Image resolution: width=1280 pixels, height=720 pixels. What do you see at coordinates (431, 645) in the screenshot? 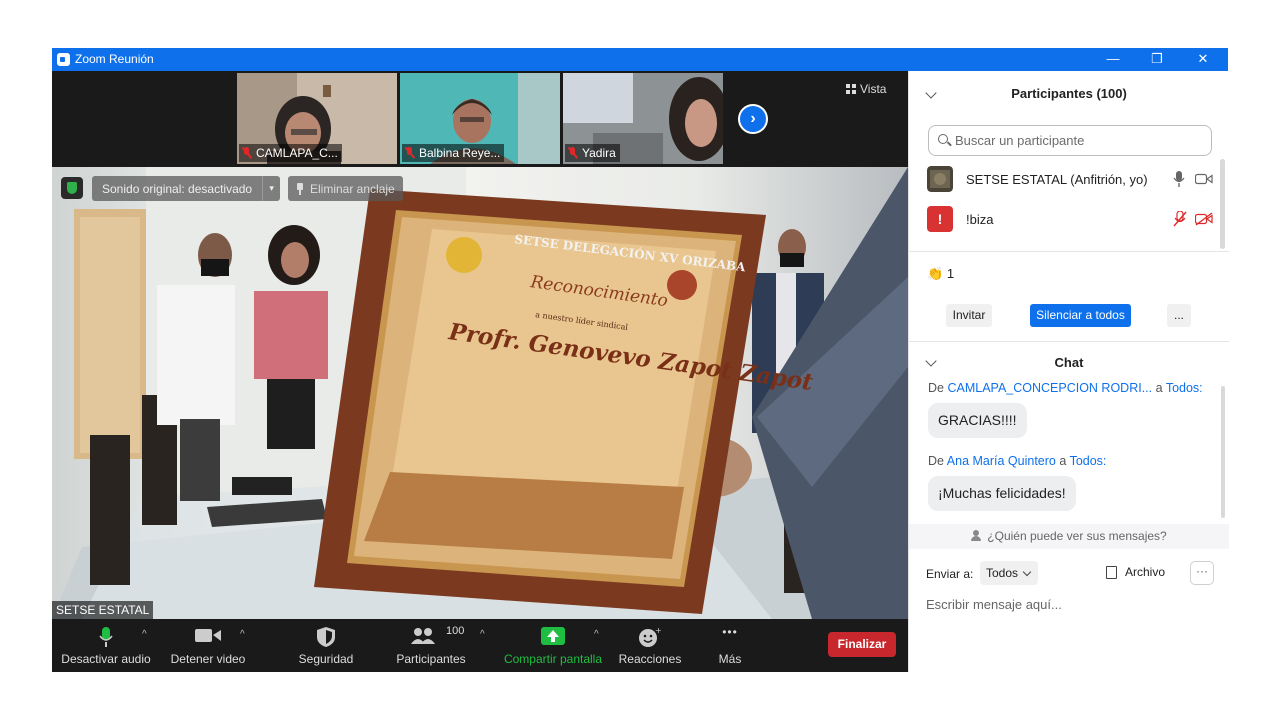
I see `participants-button: 100 Participantes` at bounding box center [431, 645].